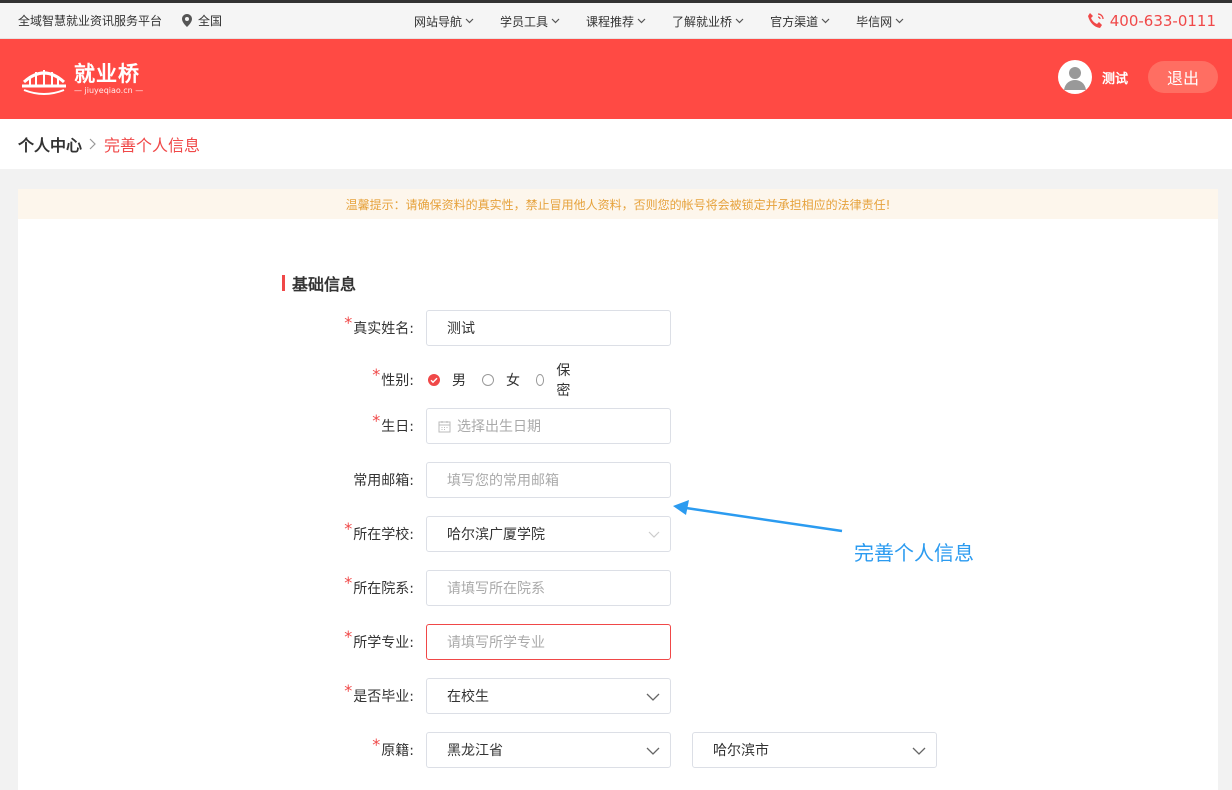 The height and width of the screenshot is (790, 1232). I want to click on field-label-birthday: *生日:, so click(376, 423).